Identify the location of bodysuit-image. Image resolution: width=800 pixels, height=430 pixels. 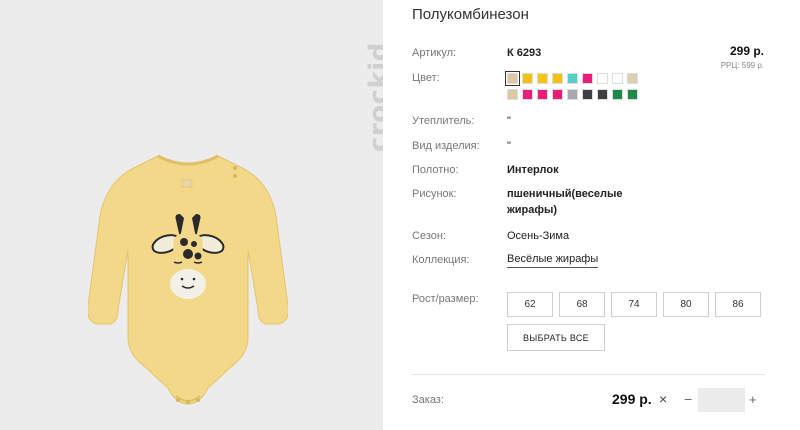
(188, 279).